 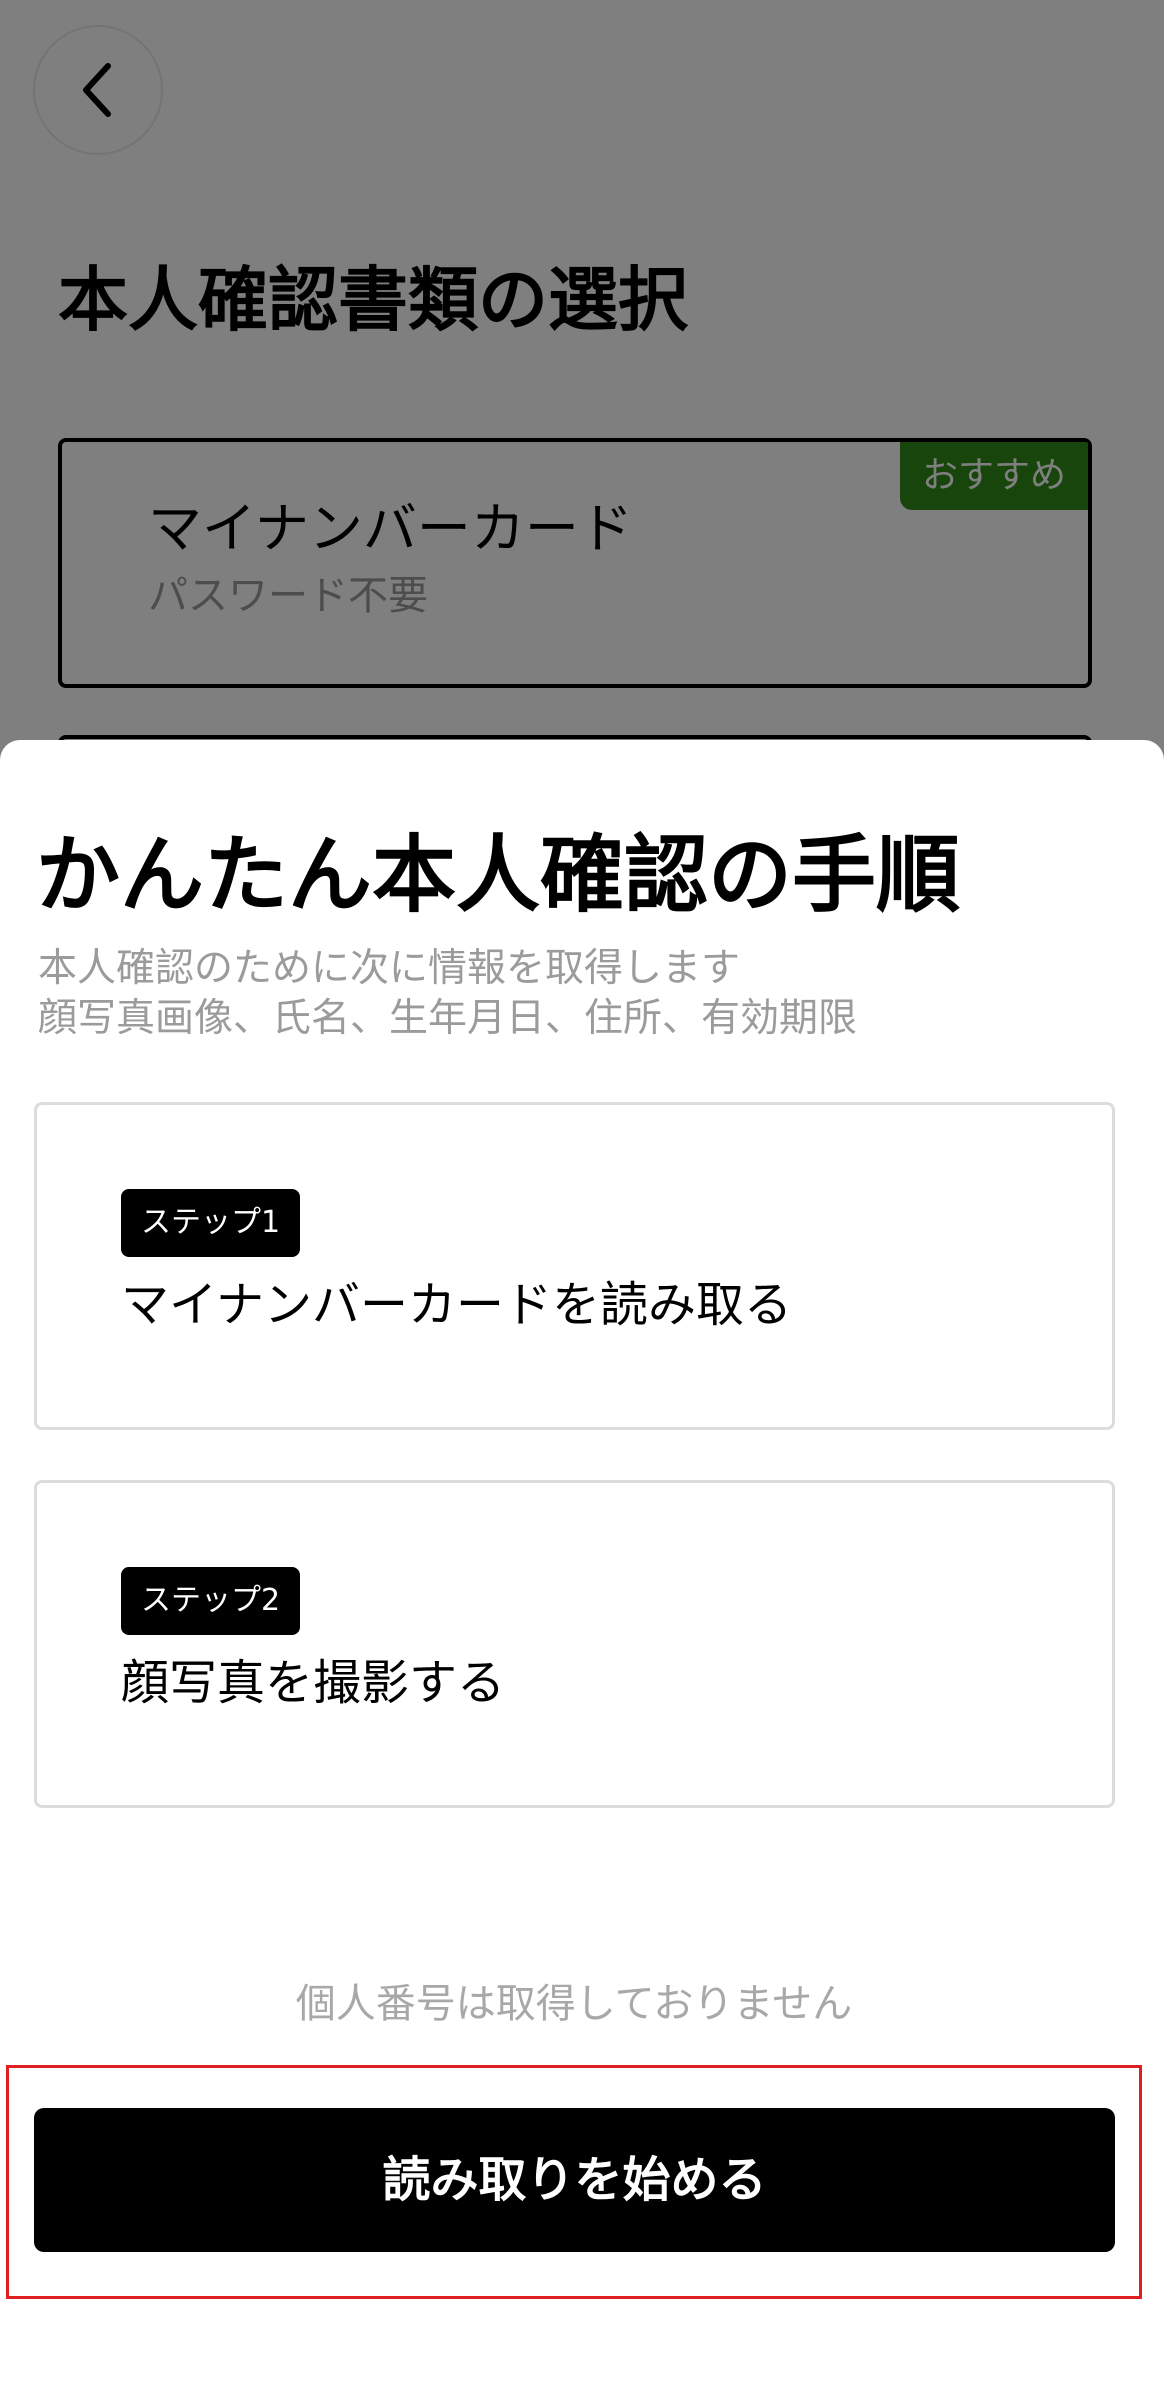 I want to click on step-badge-1: ステップ1, so click(x=211, y=1223).